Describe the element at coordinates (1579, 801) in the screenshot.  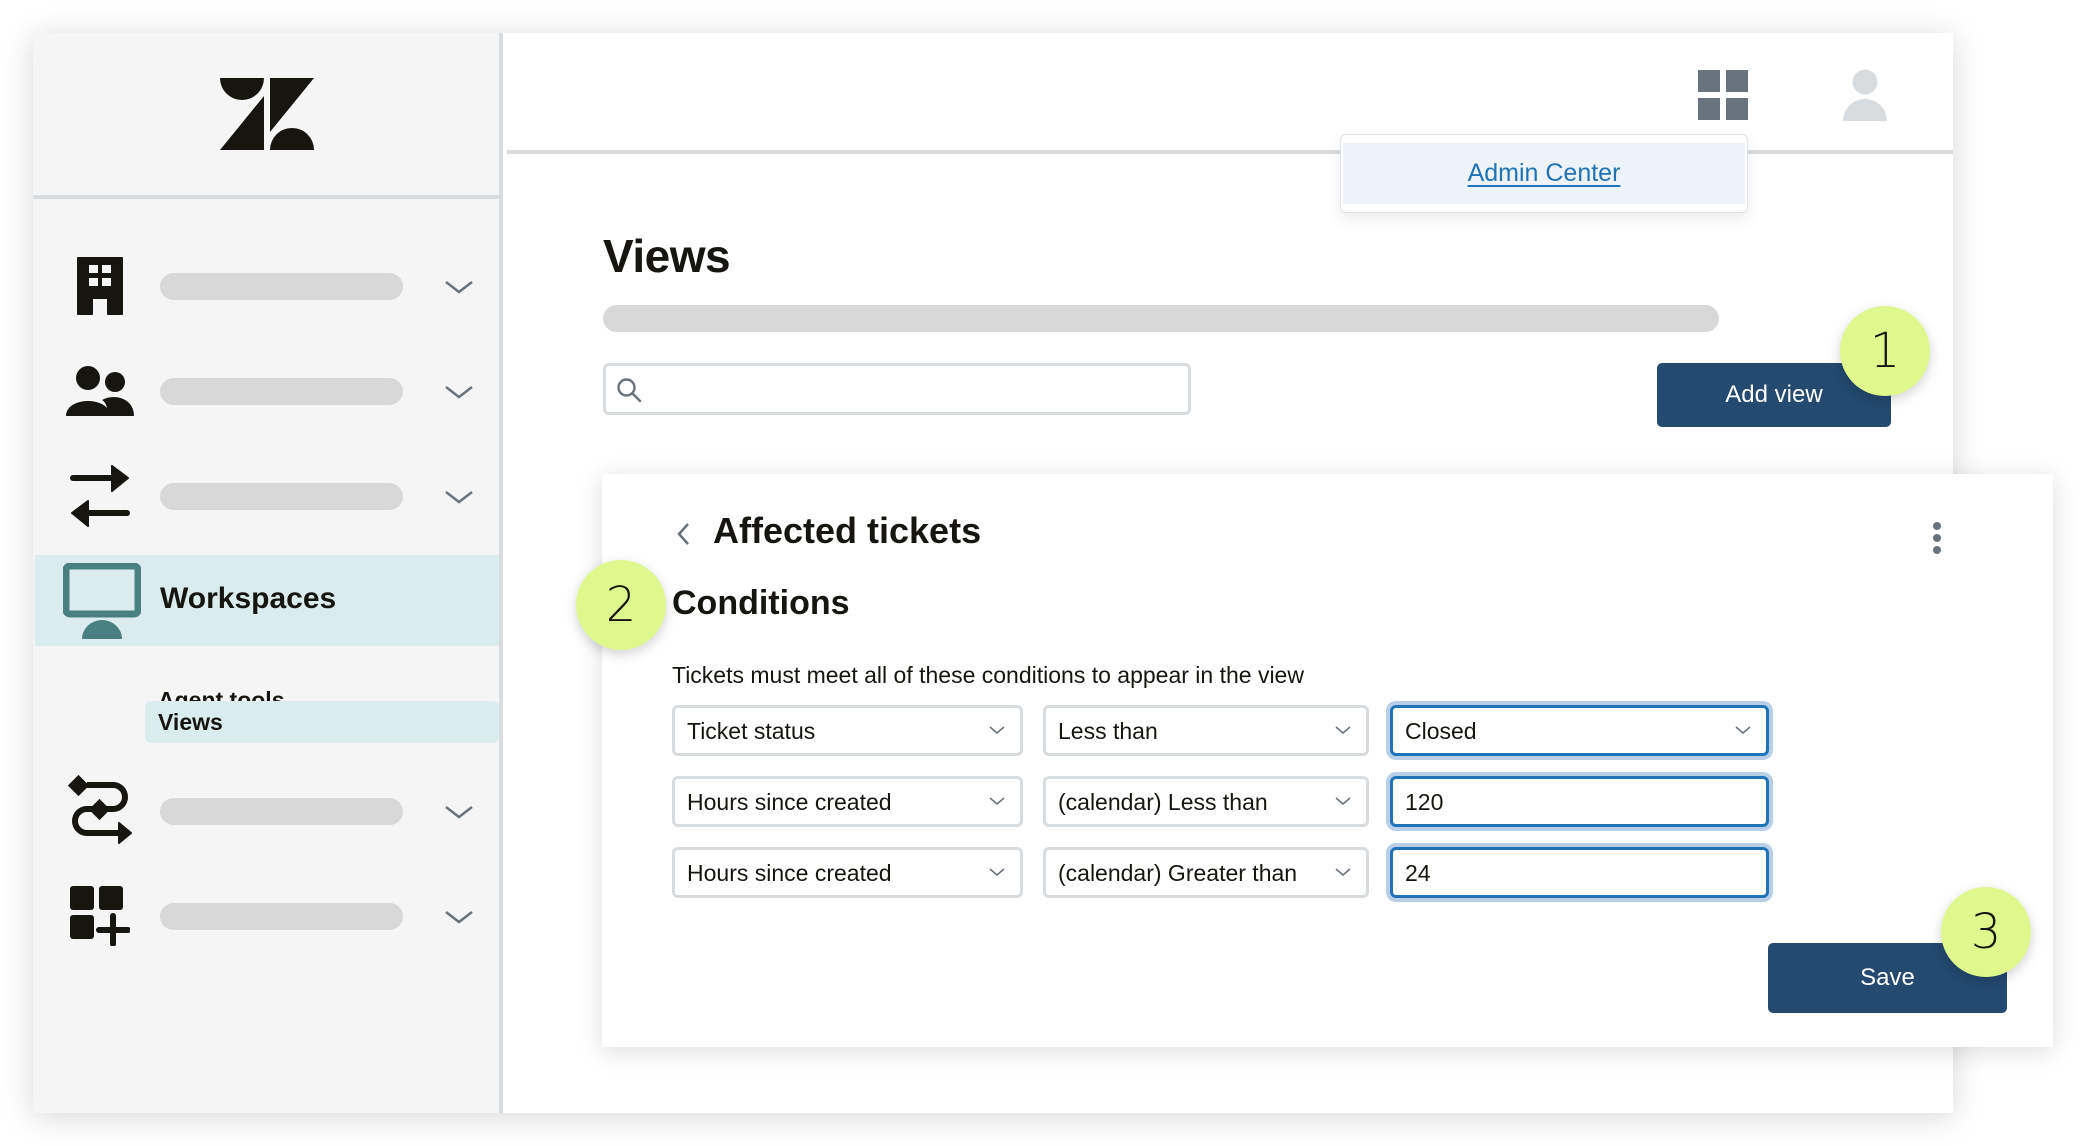
I see `condition-value-input: 120` at that location.